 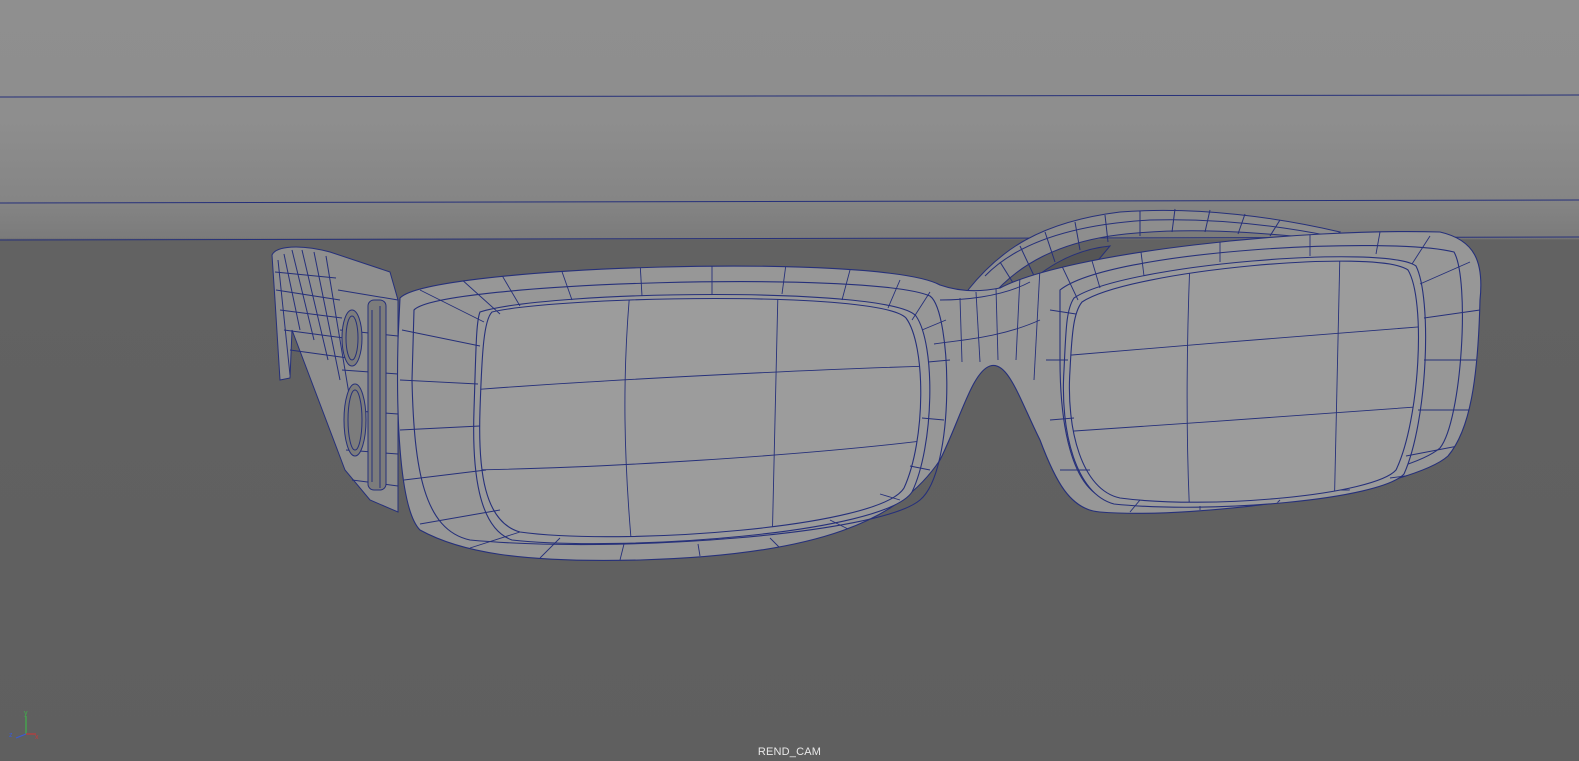 What do you see at coordinates (335, 379) in the screenshot?
I see `left-temple-hinge` at bounding box center [335, 379].